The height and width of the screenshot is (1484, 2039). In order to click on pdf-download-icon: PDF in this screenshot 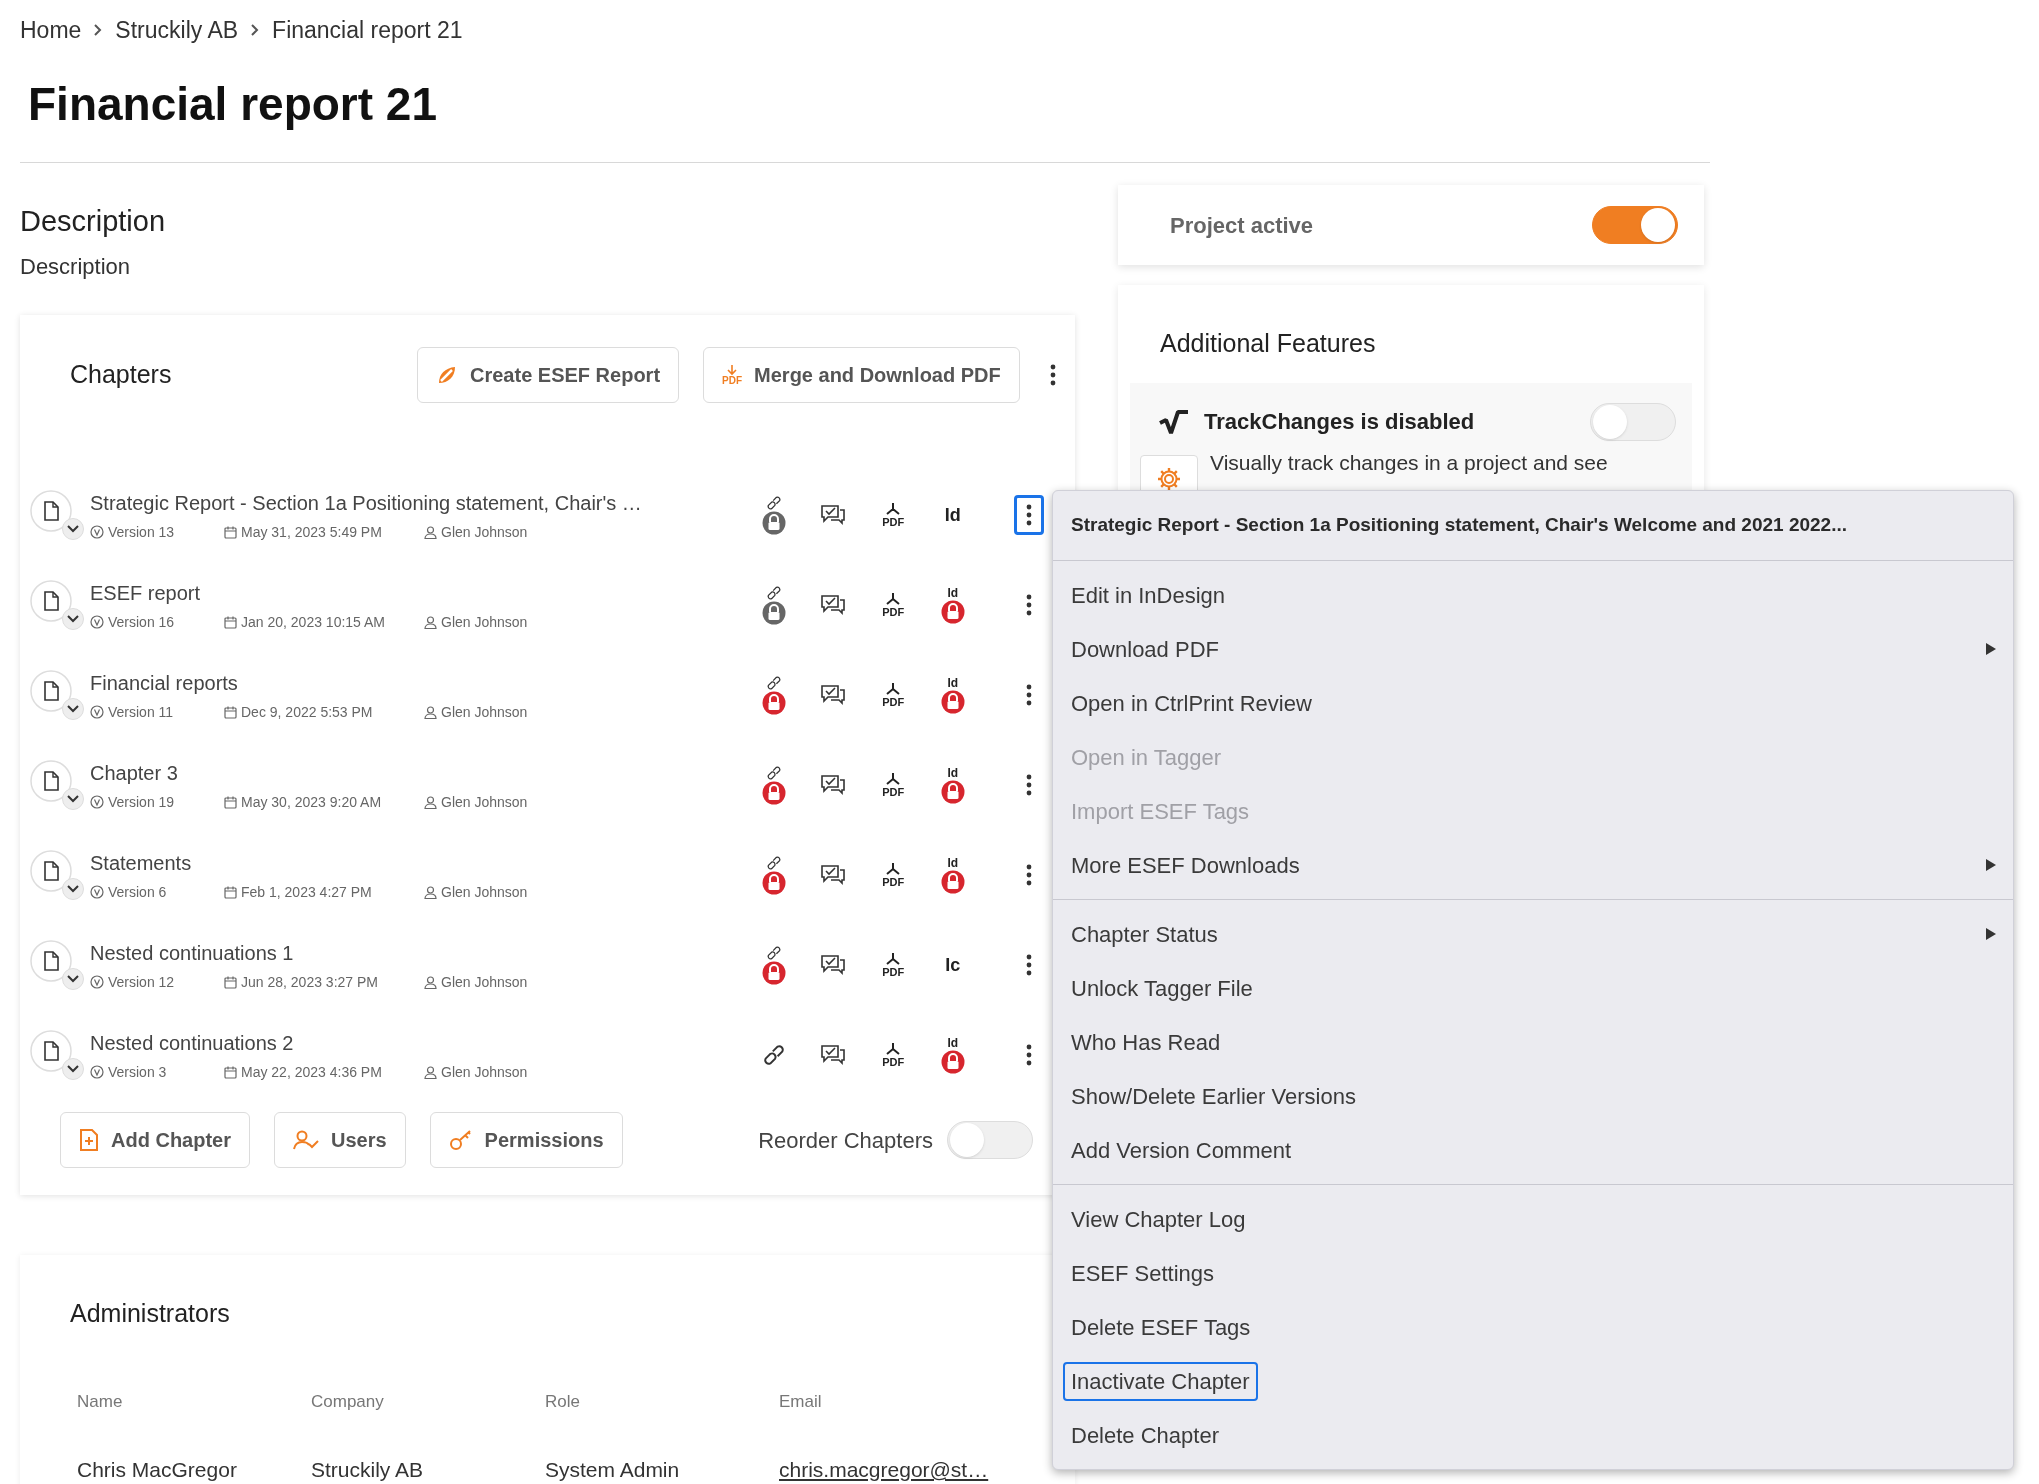, I will do `click(732, 375)`.